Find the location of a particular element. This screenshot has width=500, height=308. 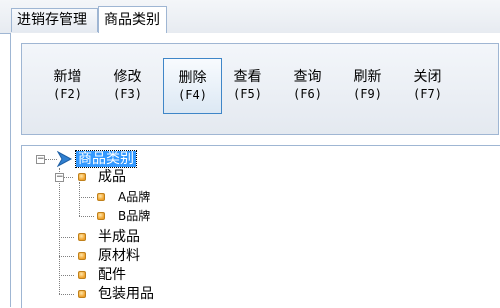

refresh-button: 刷新 (F9) is located at coordinates (367, 86).